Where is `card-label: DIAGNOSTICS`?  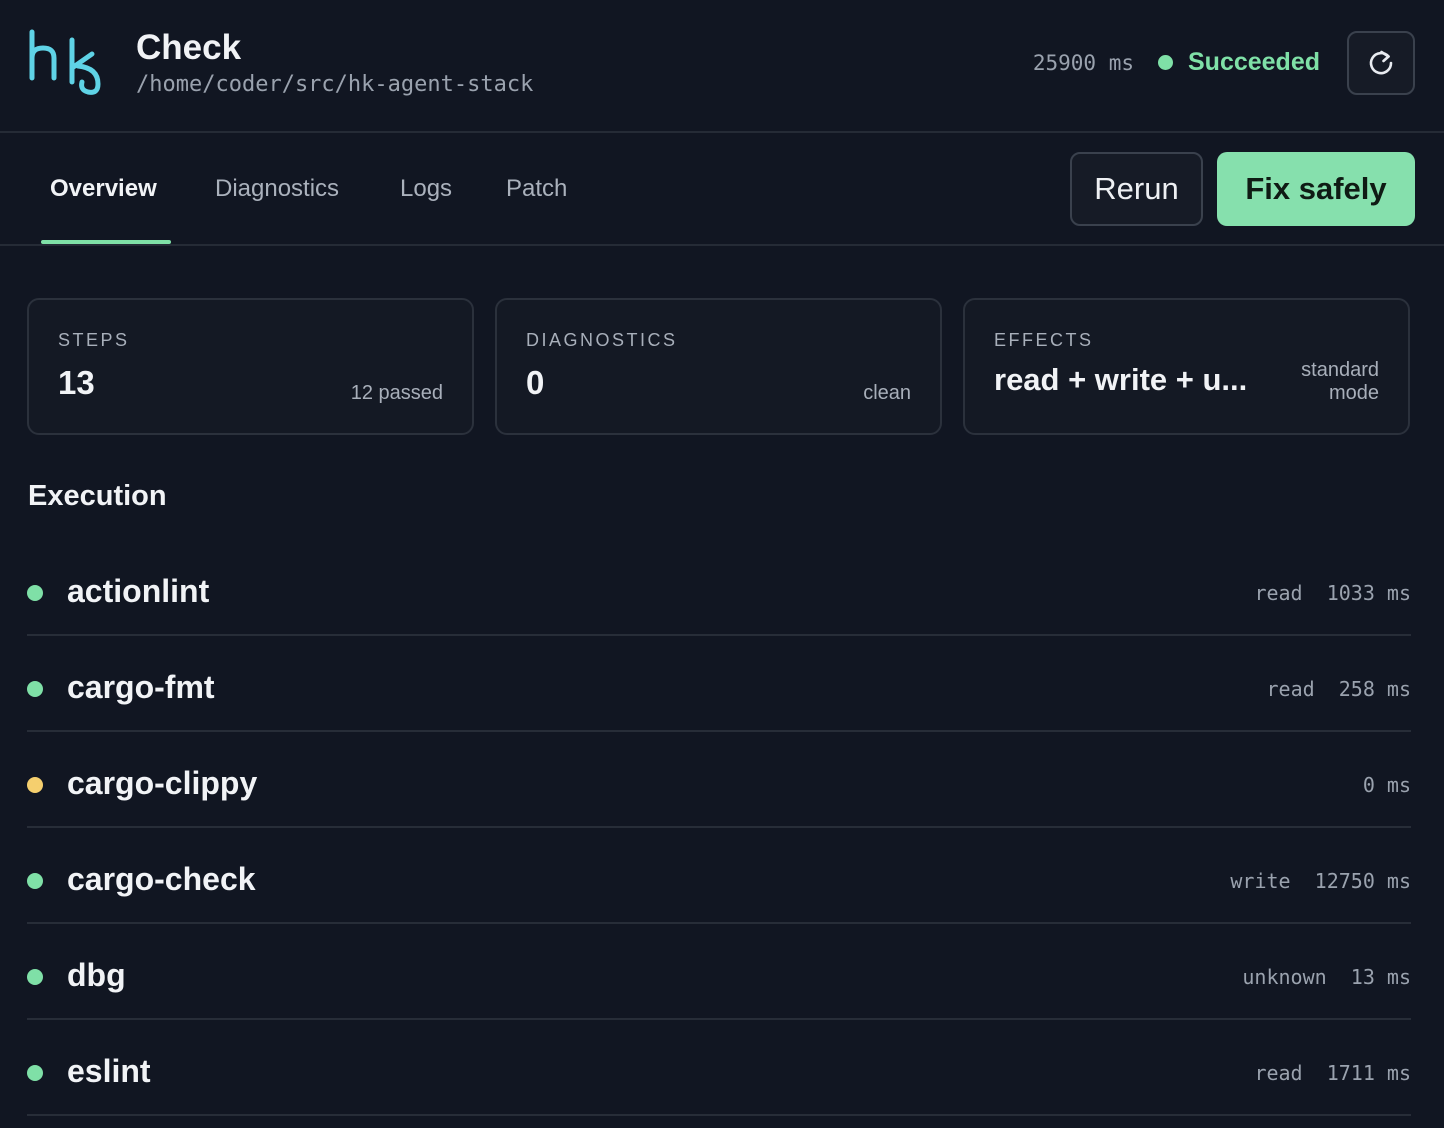 card-label: DIAGNOSTICS is located at coordinates (602, 340).